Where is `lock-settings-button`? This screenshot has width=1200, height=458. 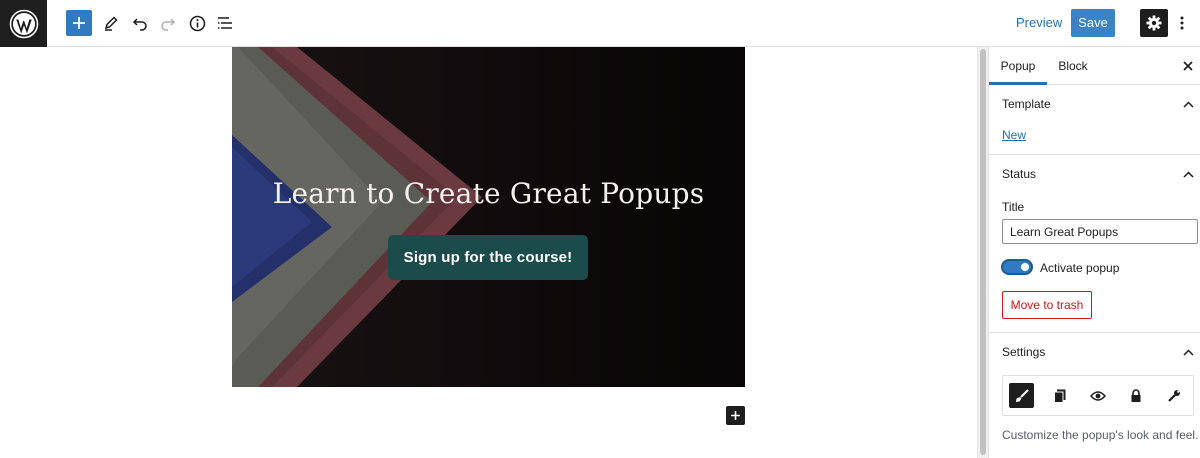
lock-settings-button is located at coordinates (1135, 395).